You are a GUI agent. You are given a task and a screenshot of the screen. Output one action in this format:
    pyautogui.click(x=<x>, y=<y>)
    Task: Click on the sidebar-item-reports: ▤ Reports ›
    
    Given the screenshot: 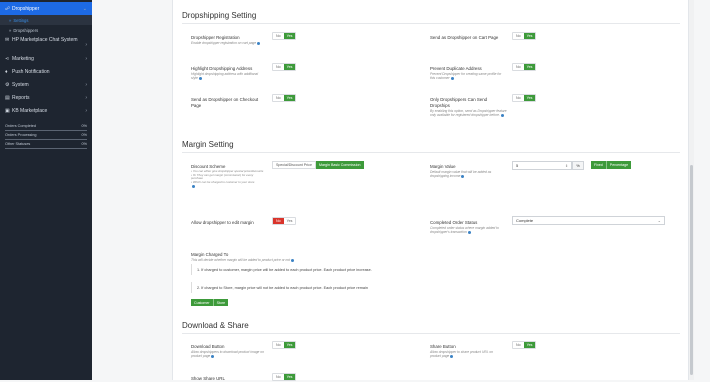 What is the action you would take?
    pyautogui.click(x=46, y=97)
    